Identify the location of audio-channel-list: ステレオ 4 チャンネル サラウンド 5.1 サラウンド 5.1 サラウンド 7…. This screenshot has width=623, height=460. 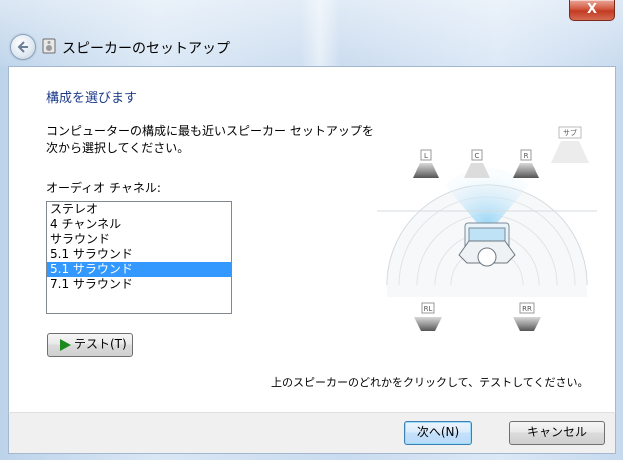
(139, 257).